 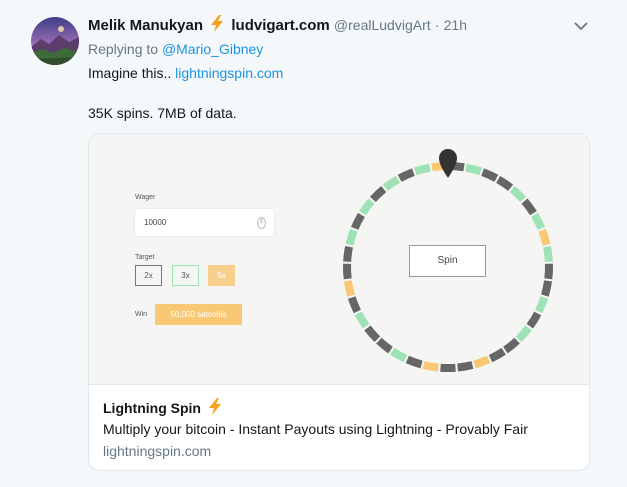 I want to click on card-title: Lightning Spin, so click(x=164, y=408).